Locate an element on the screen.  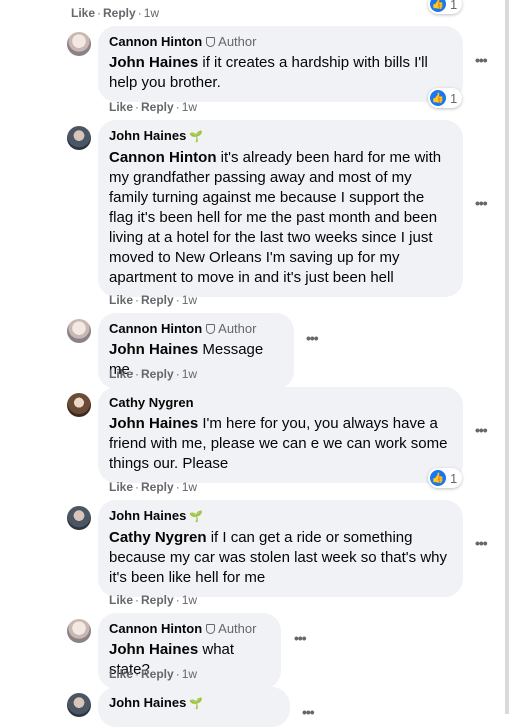
mention-link: Cannon Hinton is located at coordinates (162, 157).